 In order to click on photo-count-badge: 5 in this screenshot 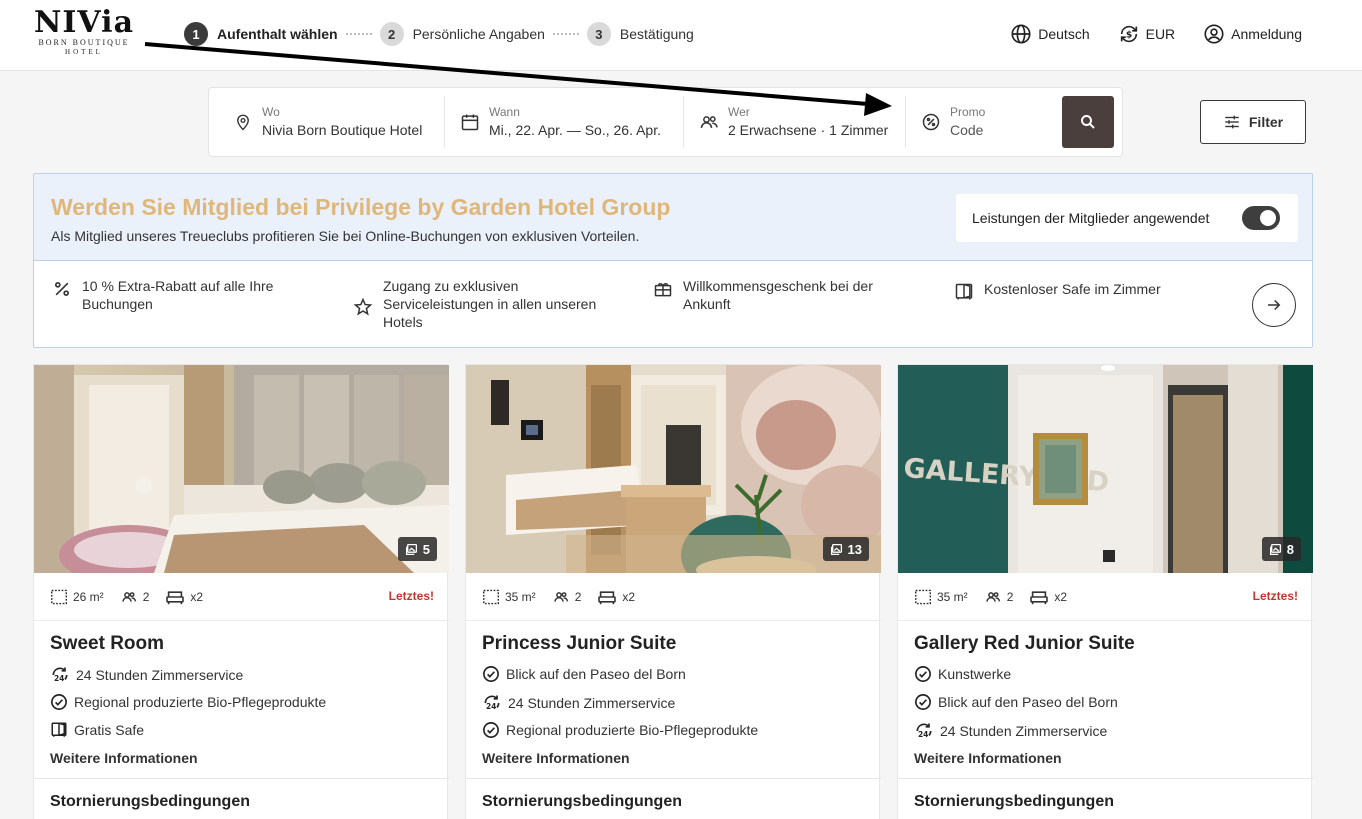, I will do `click(417, 549)`.